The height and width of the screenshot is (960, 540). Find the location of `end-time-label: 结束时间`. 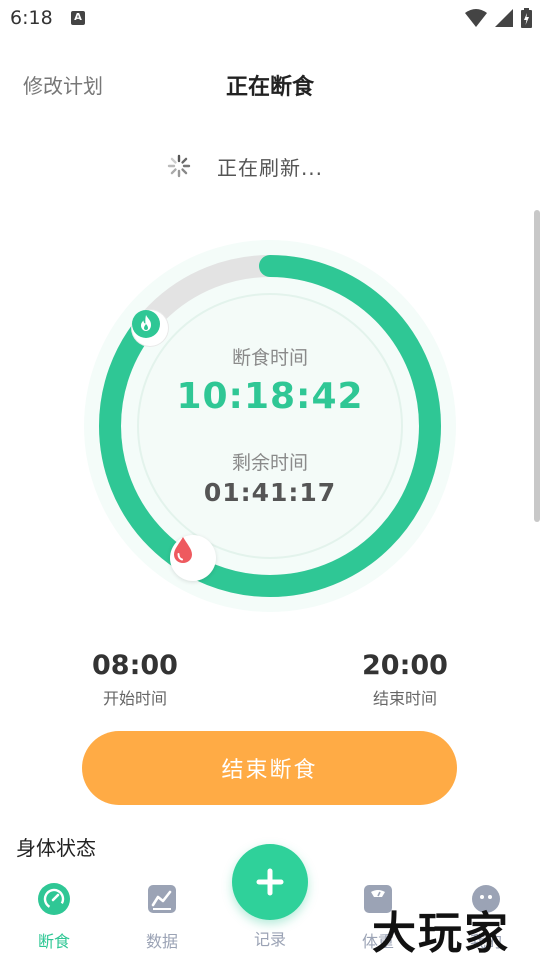

end-time-label: 结束时间 is located at coordinates (404, 698).